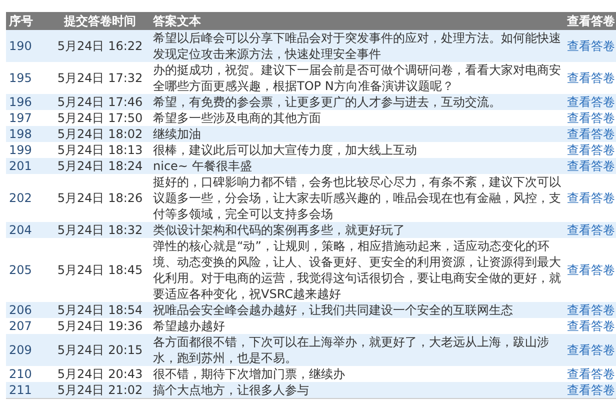 Image resolution: width=616 pixels, height=414 pixels. Describe the element at coordinates (28, 21) in the screenshot. I see `column-header: 序号` at that location.